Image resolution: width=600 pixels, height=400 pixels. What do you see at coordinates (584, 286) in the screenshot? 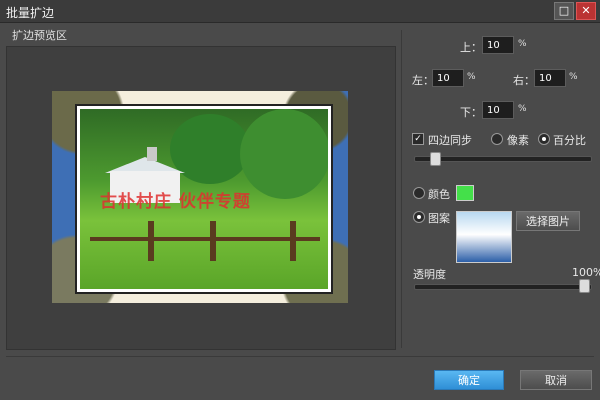
I see `opacity-slider-thumb` at bounding box center [584, 286].